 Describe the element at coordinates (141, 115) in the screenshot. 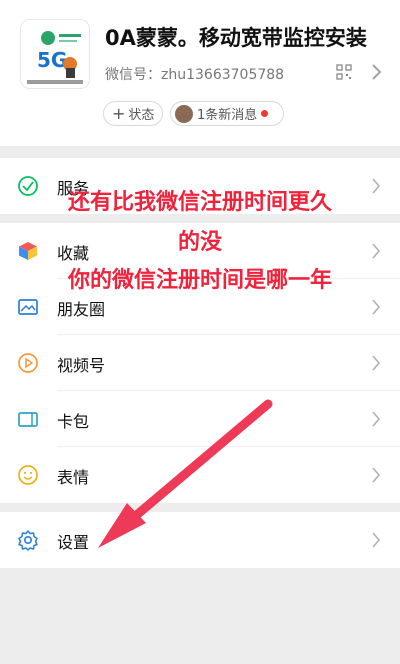

I see `status-chip-label: 状态` at that location.